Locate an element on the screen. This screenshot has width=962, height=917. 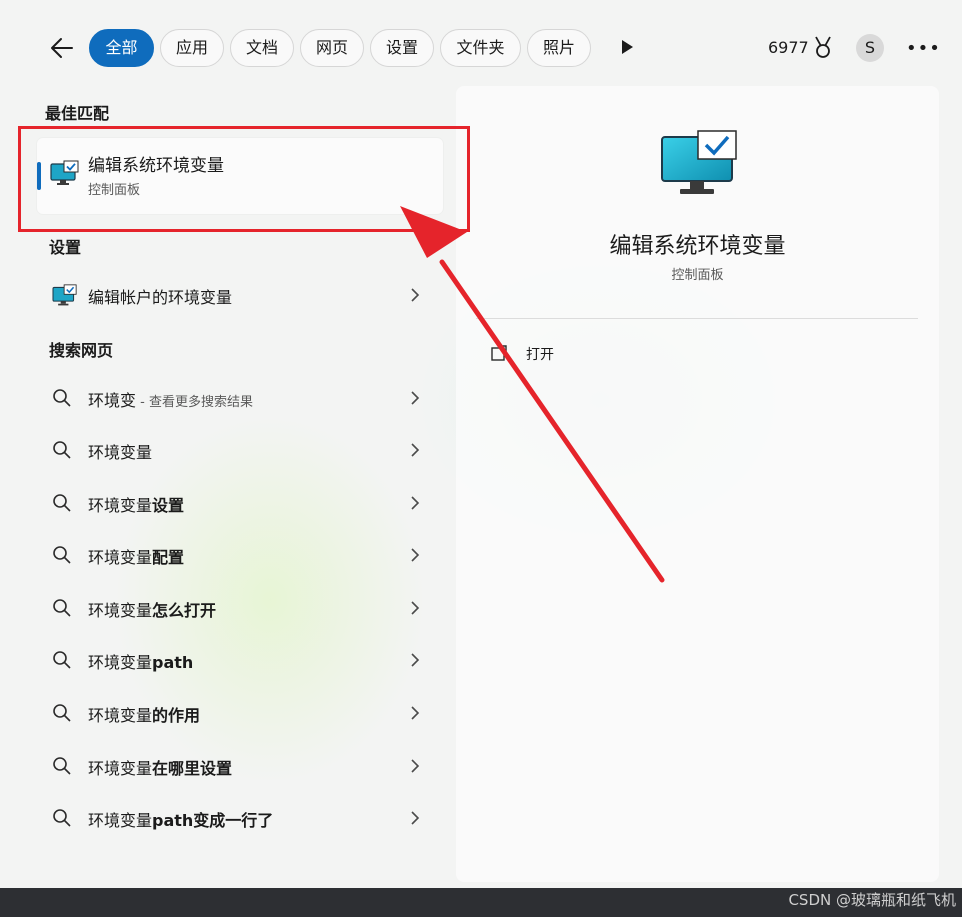
result-label: 环境变量path变成一行了 is located at coordinates (181, 821).